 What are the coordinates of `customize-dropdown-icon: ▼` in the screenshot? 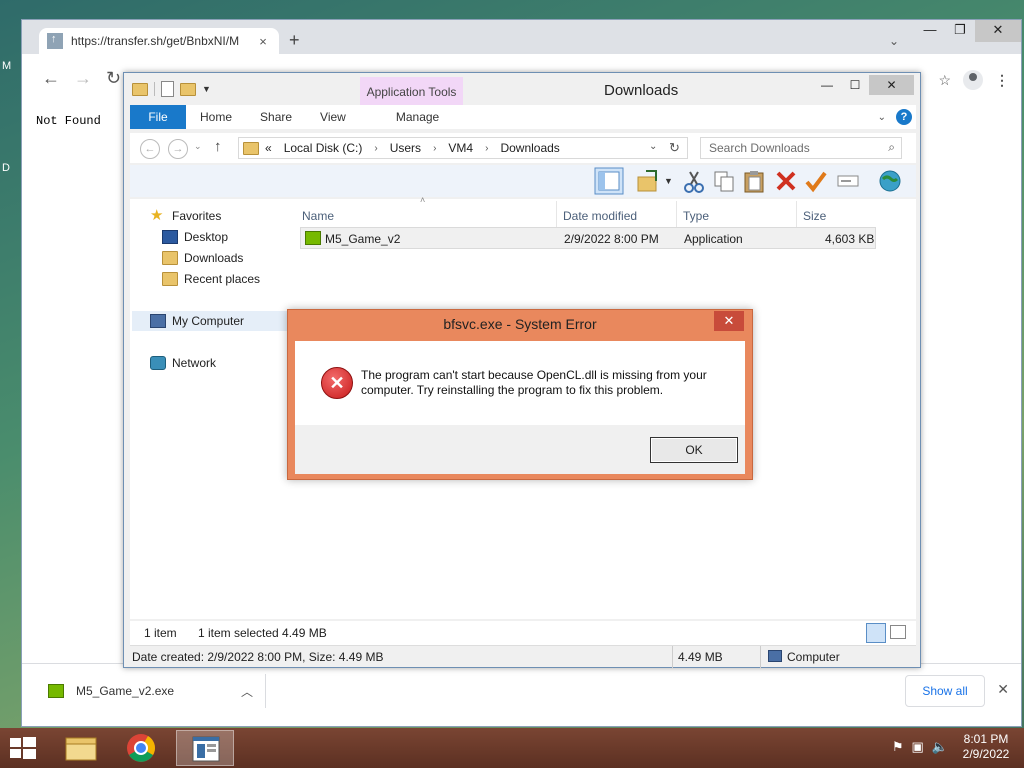 It's located at (206, 89).